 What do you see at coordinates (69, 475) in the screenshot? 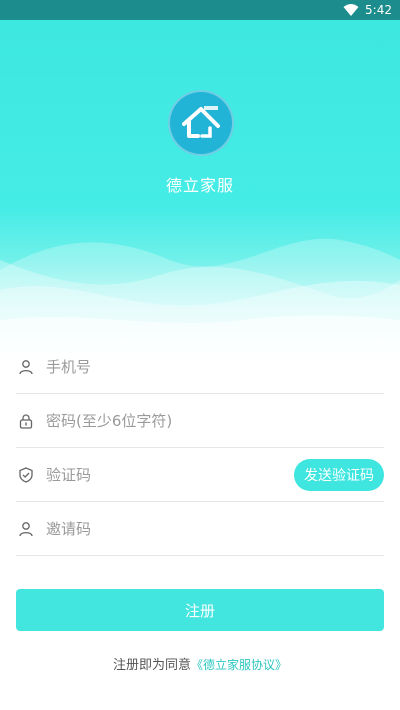
I see `code-placeholder: 验证码` at bounding box center [69, 475].